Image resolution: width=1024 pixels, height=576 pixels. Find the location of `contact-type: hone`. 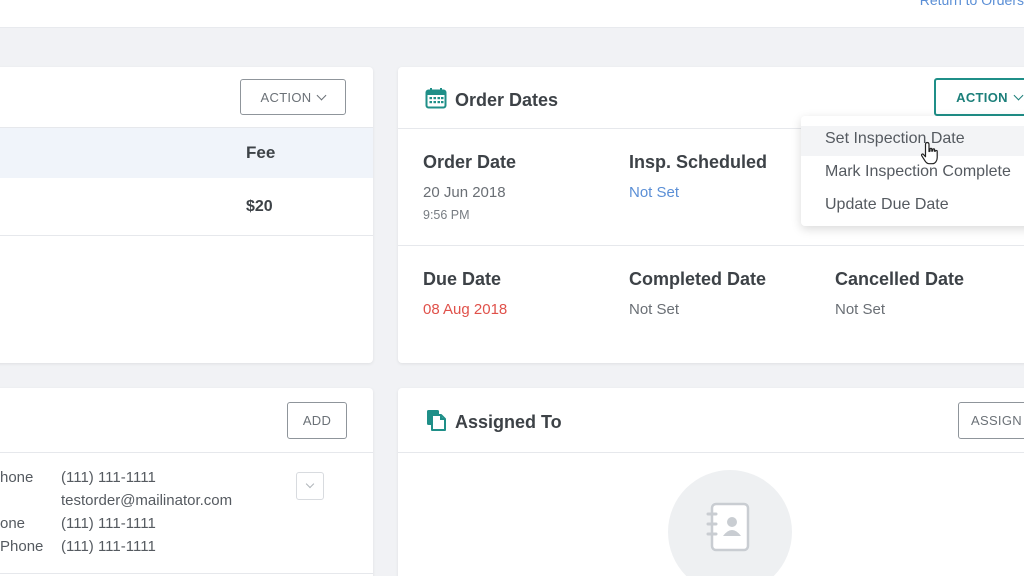

contact-type: hone is located at coordinates (17, 477).